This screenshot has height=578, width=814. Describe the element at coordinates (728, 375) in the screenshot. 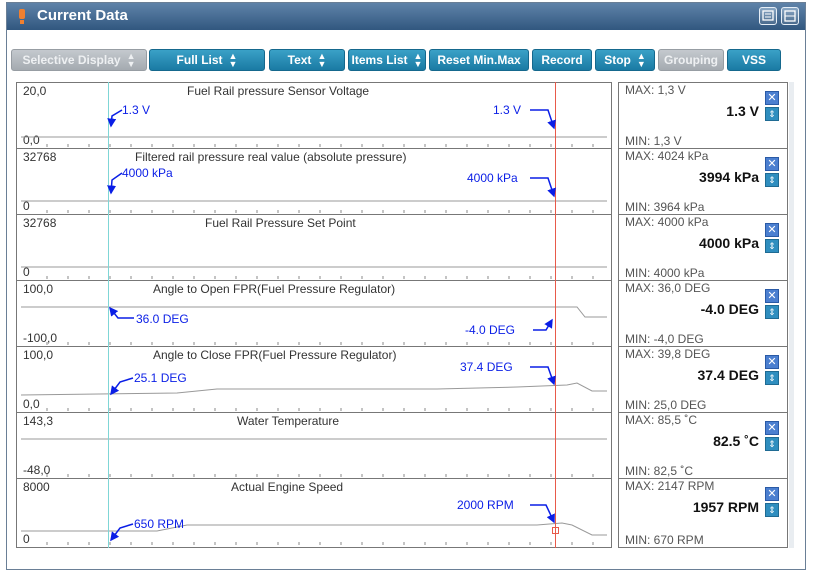

I see `current-value: 37.4 DEG` at that location.